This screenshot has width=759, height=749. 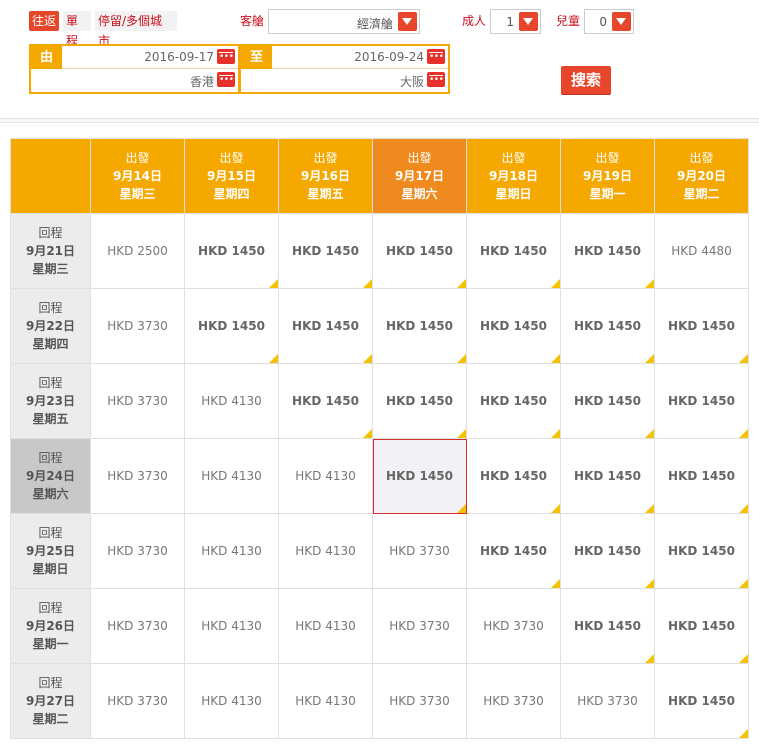 I want to click on return-date-header: 回程 9月22日 星期四, so click(x=51, y=326).